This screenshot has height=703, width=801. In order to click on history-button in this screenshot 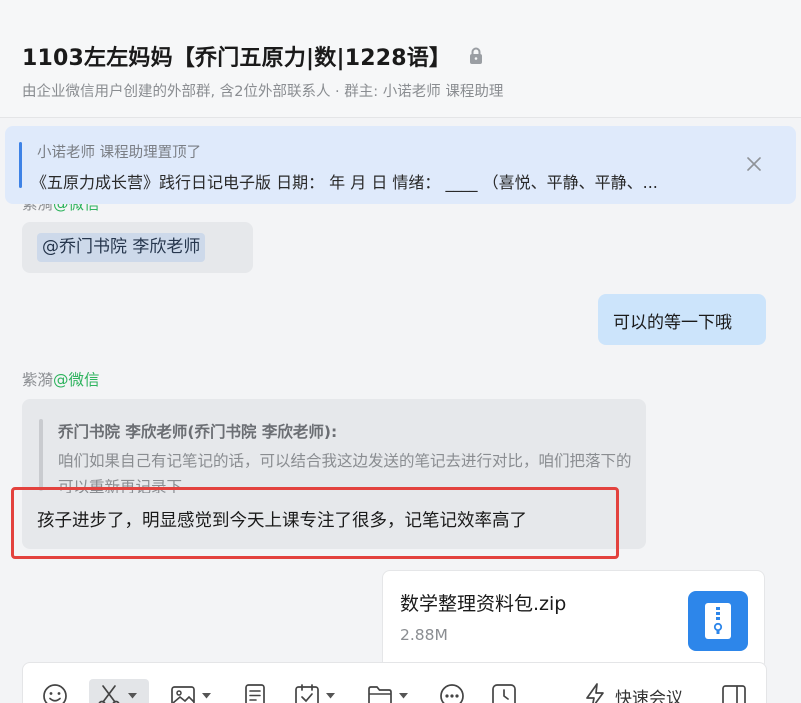, I will do `click(504, 691)`.